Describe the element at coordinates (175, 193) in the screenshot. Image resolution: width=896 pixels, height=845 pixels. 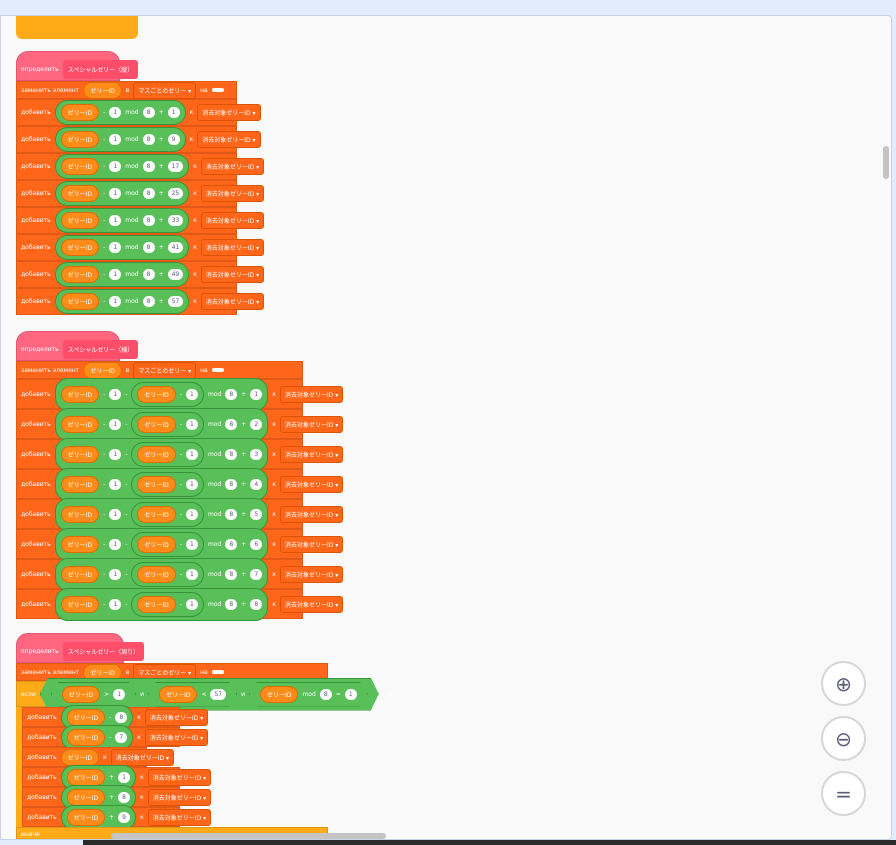
I see `number-input: 25` at that location.